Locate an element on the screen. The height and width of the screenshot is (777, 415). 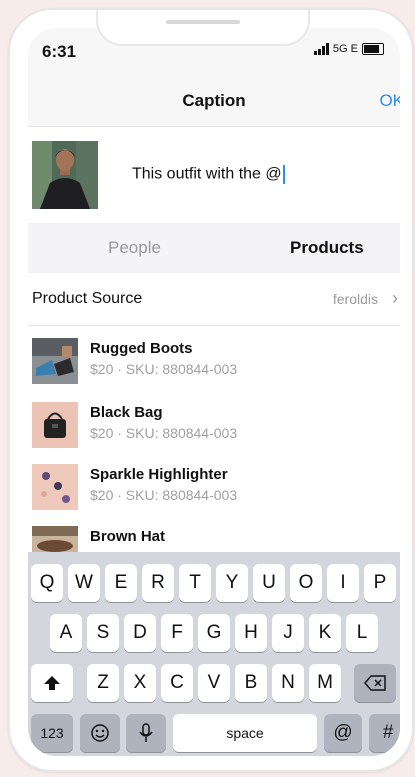
key-d: D is located at coordinates (140, 633).